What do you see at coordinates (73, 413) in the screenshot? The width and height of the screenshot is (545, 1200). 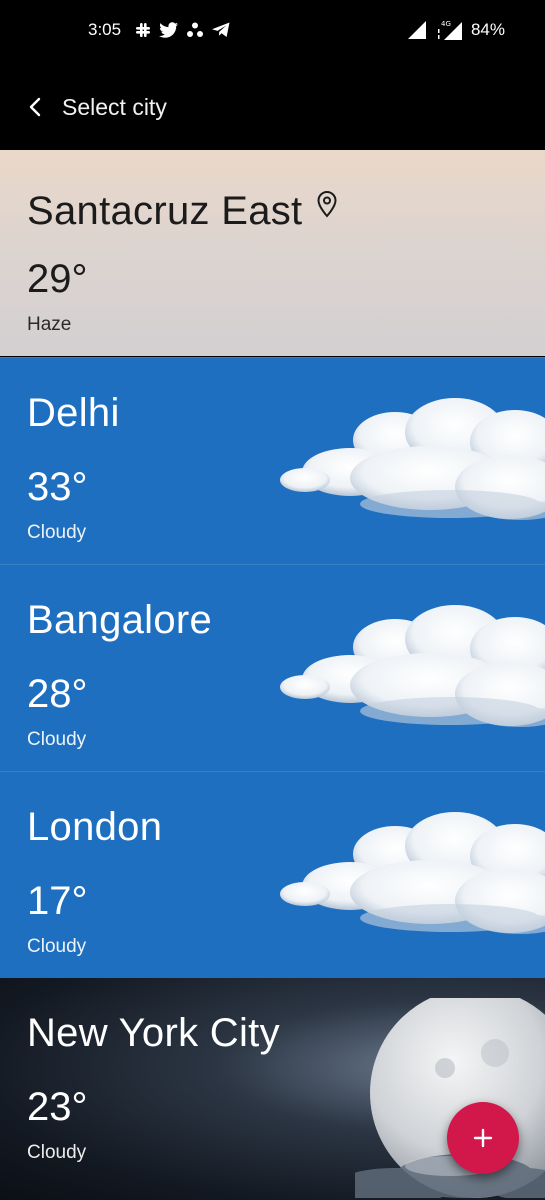 I see `city-name: Delhi` at bounding box center [73, 413].